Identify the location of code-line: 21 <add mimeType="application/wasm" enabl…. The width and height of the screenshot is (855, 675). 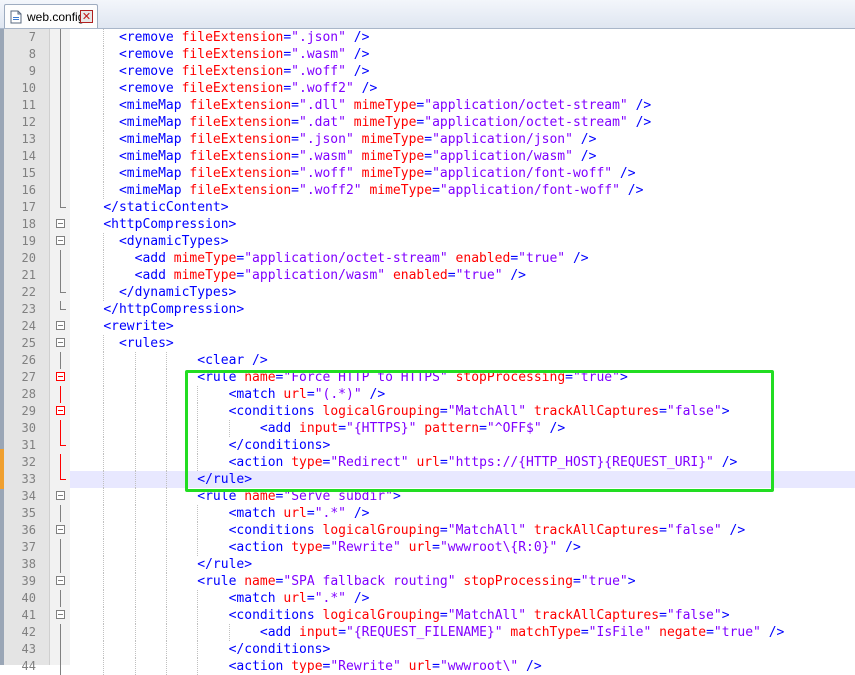
(427, 275).